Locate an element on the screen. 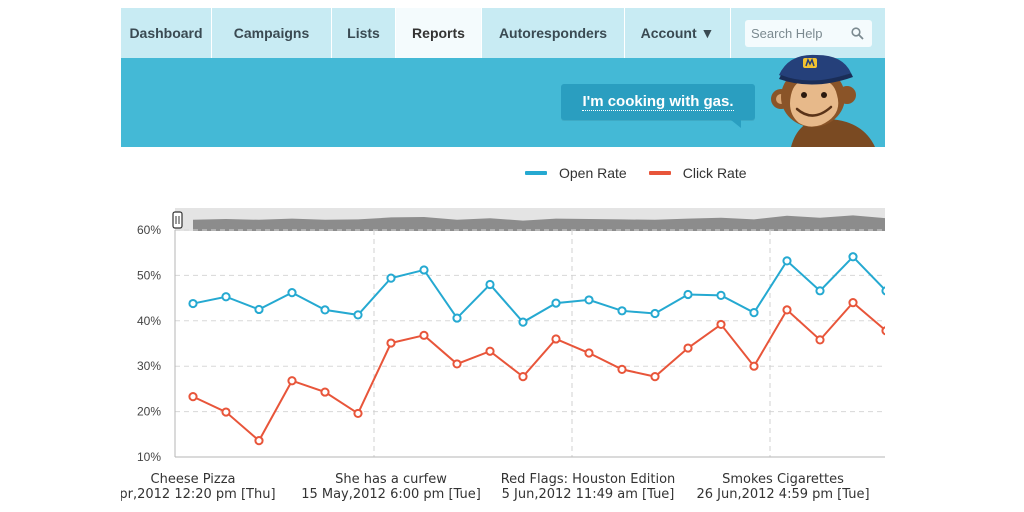 Image resolution: width=1024 pixels, height=512 pixels. x-axis-date-label: Apr,2012 12:20 pm [Thu] is located at coordinates (198, 494).